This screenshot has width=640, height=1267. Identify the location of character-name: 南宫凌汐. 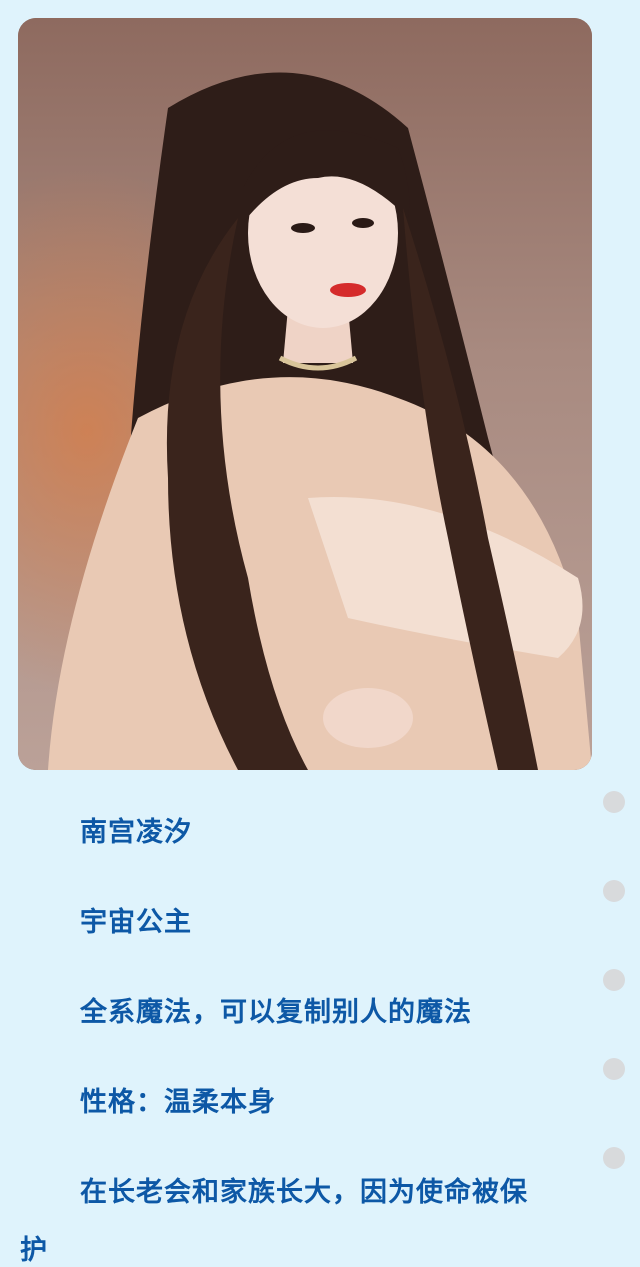
(136, 832).